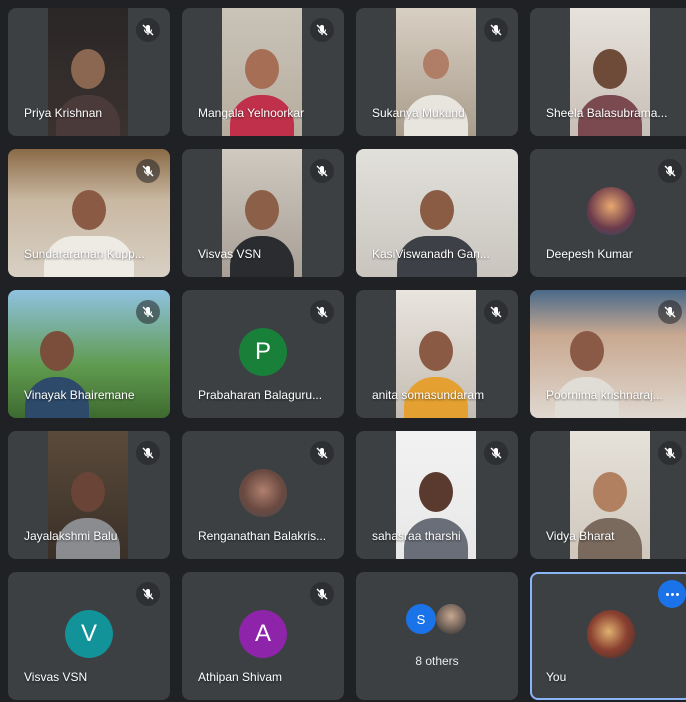 This screenshot has width=686, height=702. What do you see at coordinates (416, 536) in the screenshot?
I see `participant-name: sahasraa tharshi` at bounding box center [416, 536].